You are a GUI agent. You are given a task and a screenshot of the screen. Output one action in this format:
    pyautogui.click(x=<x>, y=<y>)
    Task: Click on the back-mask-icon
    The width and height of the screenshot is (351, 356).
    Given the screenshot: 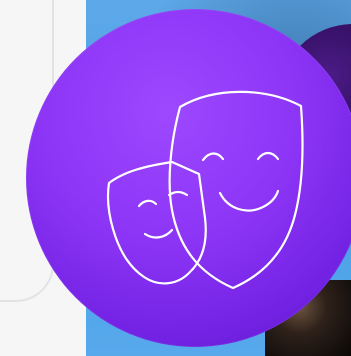 What is the action you would take?
    pyautogui.click(x=156, y=222)
    